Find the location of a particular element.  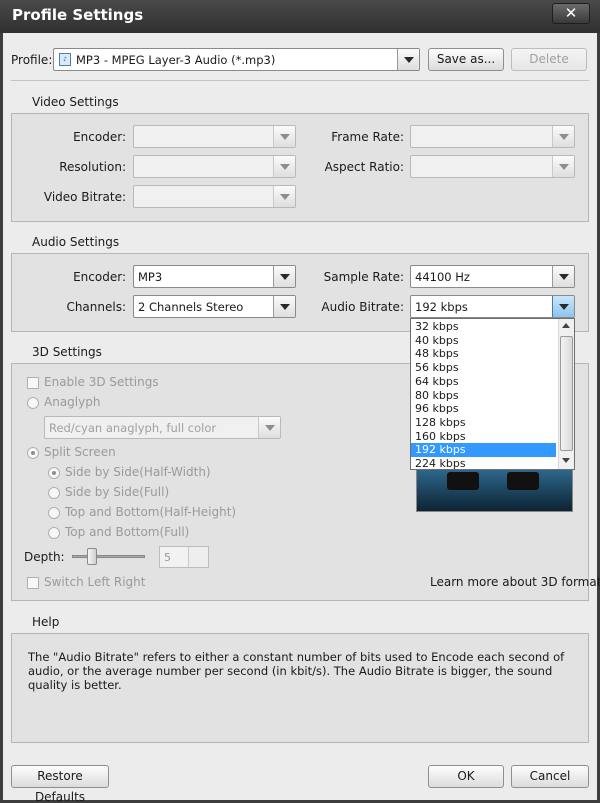

side-full-label: Side by Side(Full) is located at coordinates (117, 492).